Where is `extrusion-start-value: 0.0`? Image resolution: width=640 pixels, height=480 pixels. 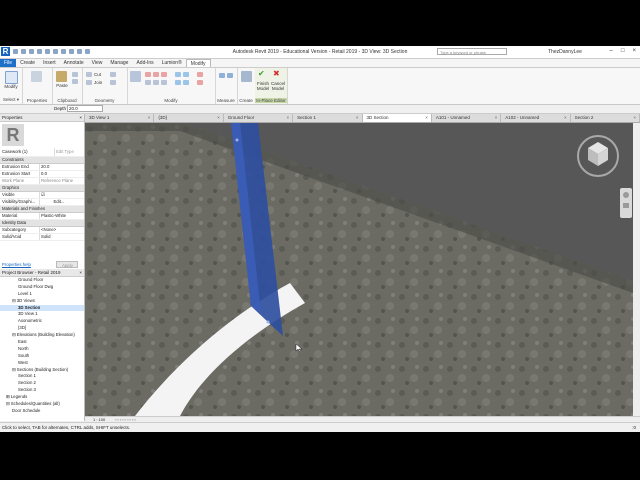 extrusion-start-value: 0.0 is located at coordinates (58, 174).